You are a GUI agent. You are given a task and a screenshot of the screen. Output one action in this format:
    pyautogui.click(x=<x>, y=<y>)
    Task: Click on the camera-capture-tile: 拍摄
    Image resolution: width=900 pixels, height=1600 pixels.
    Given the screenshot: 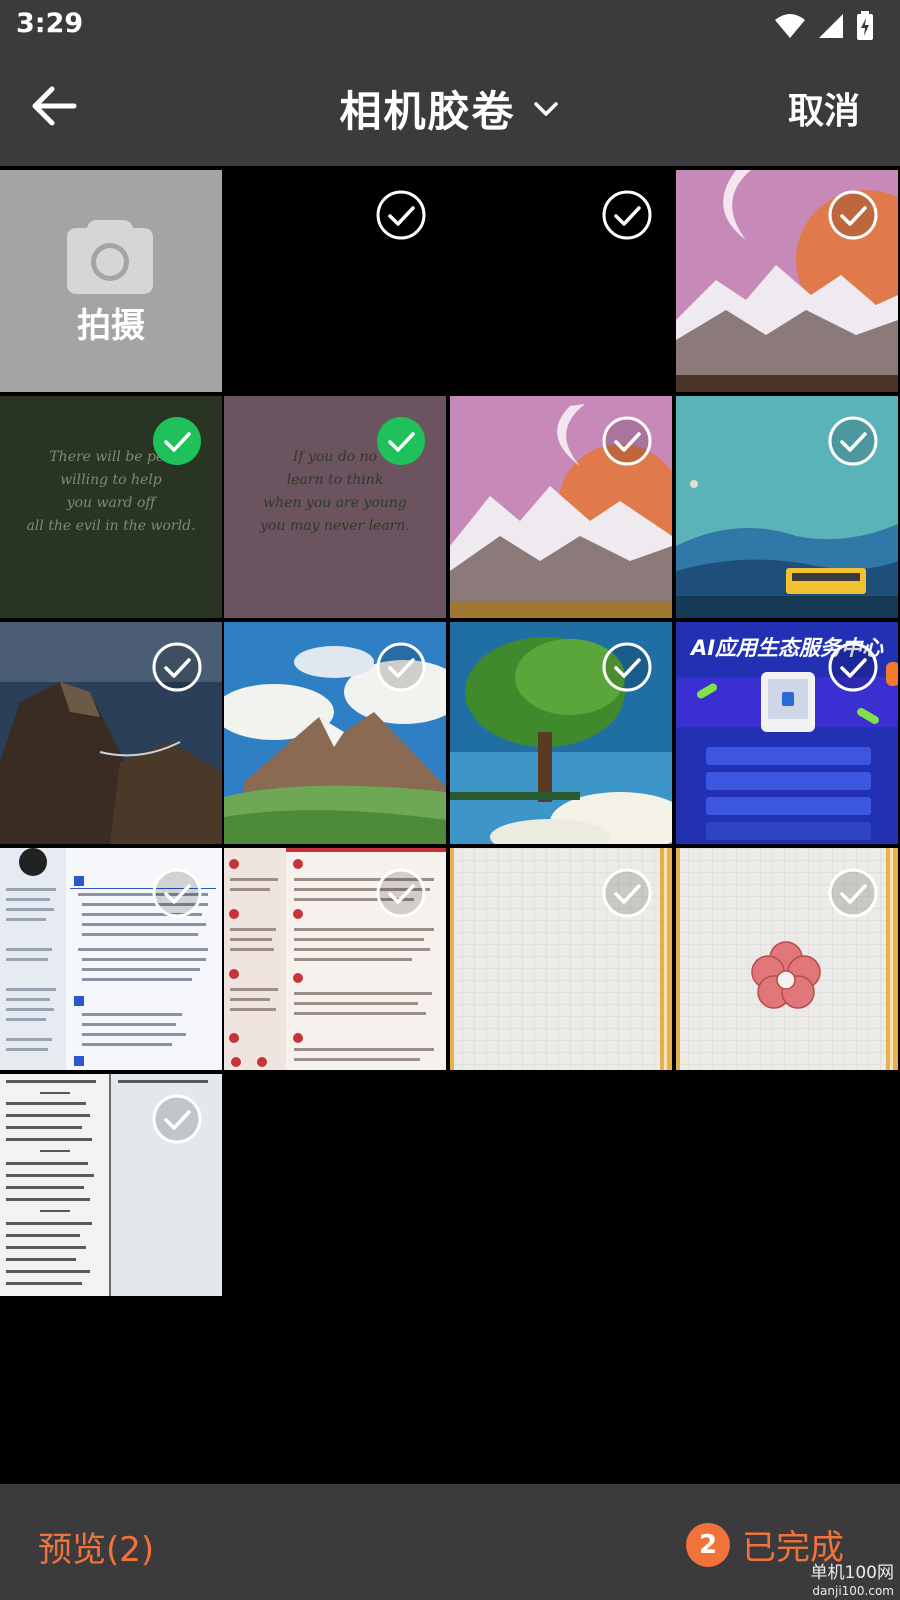 What is the action you would take?
    pyautogui.click(x=111, y=281)
    